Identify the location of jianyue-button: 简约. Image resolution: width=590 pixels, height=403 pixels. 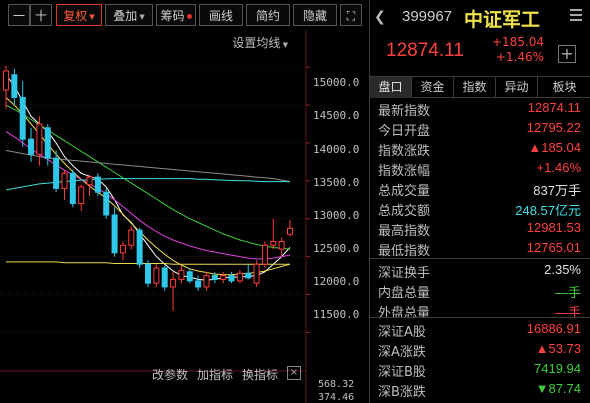
(268, 15).